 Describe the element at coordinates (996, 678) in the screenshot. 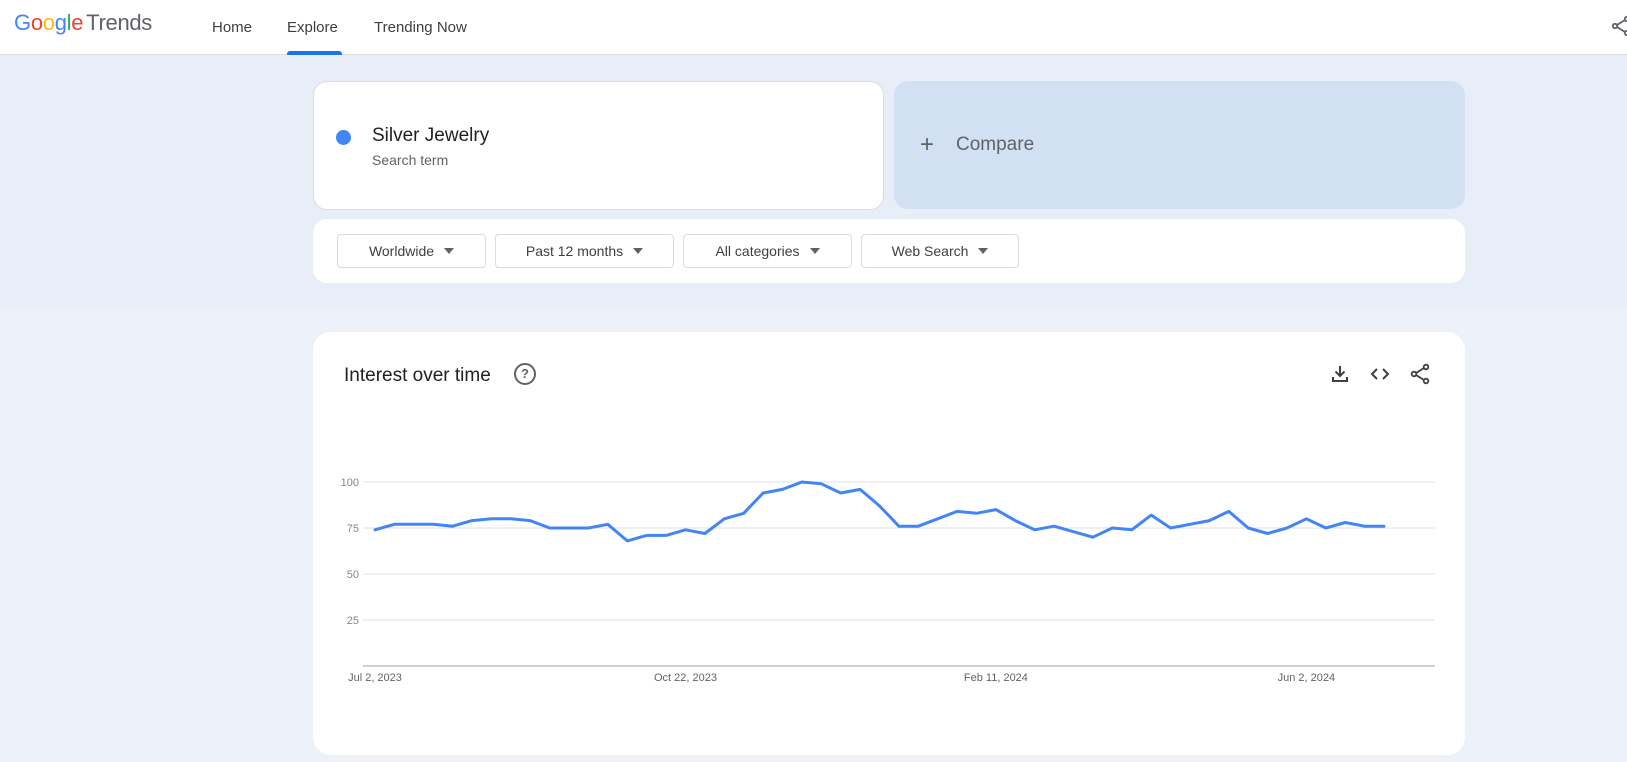

I see `x-tick-label: Feb 11, 2024` at that location.